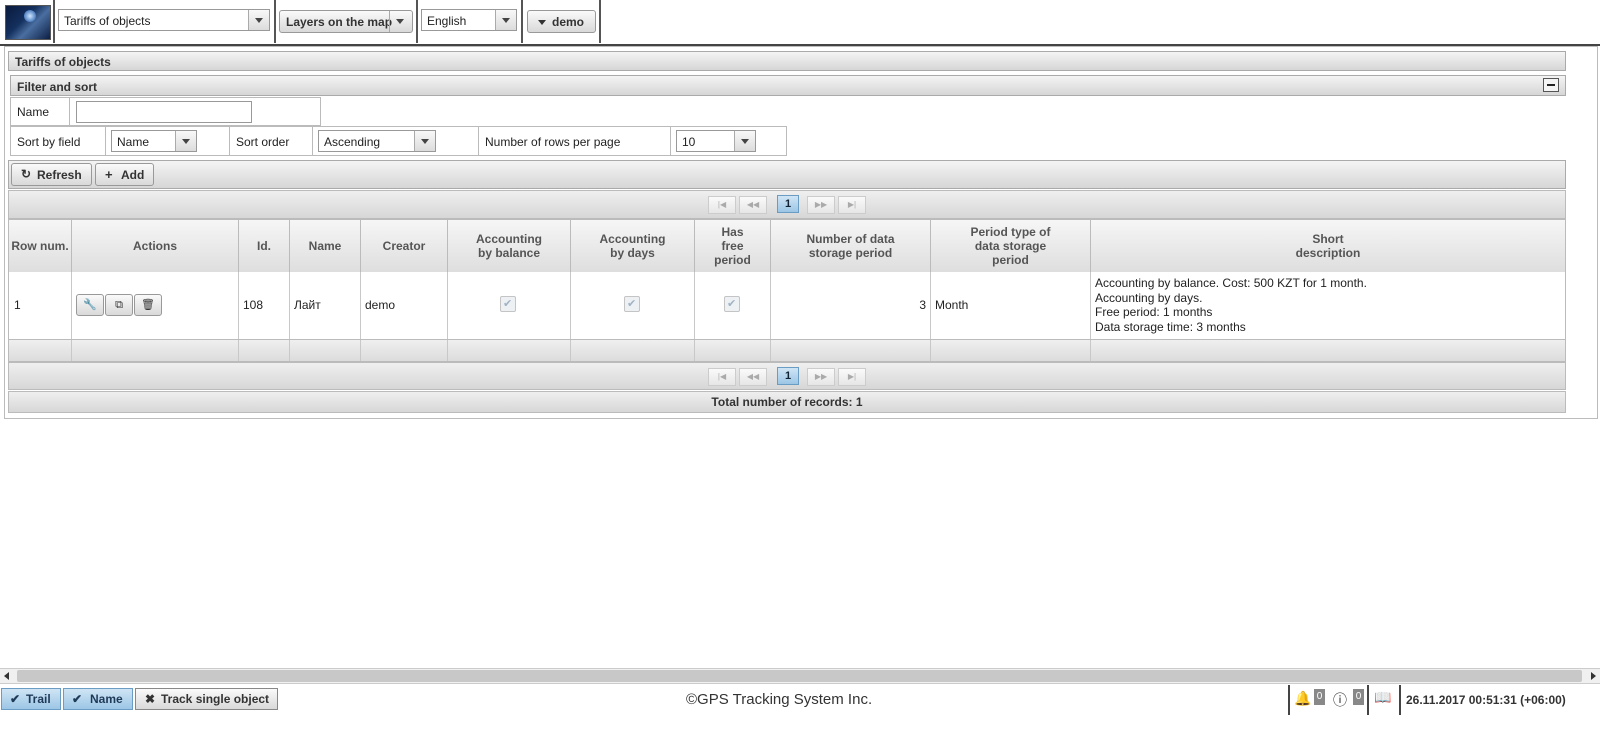 Image resolution: width=1600 pixels, height=730 pixels. What do you see at coordinates (346, 21) in the screenshot?
I see `layers-button: Layers on the map` at bounding box center [346, 21].